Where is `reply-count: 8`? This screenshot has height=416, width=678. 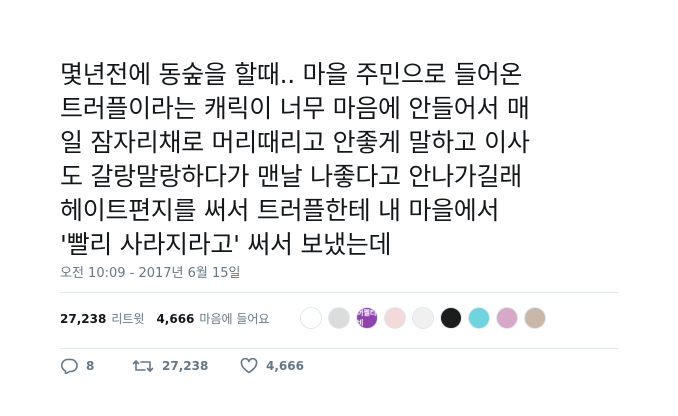
reply-count: 8 is located at coordinates (90, 366).